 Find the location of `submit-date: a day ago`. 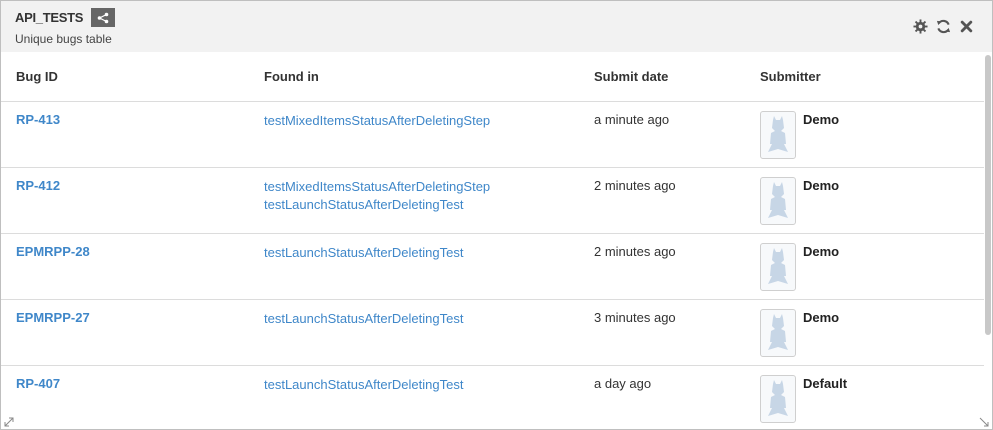

submit-date: a day ago is located at coordinates (623, 383).